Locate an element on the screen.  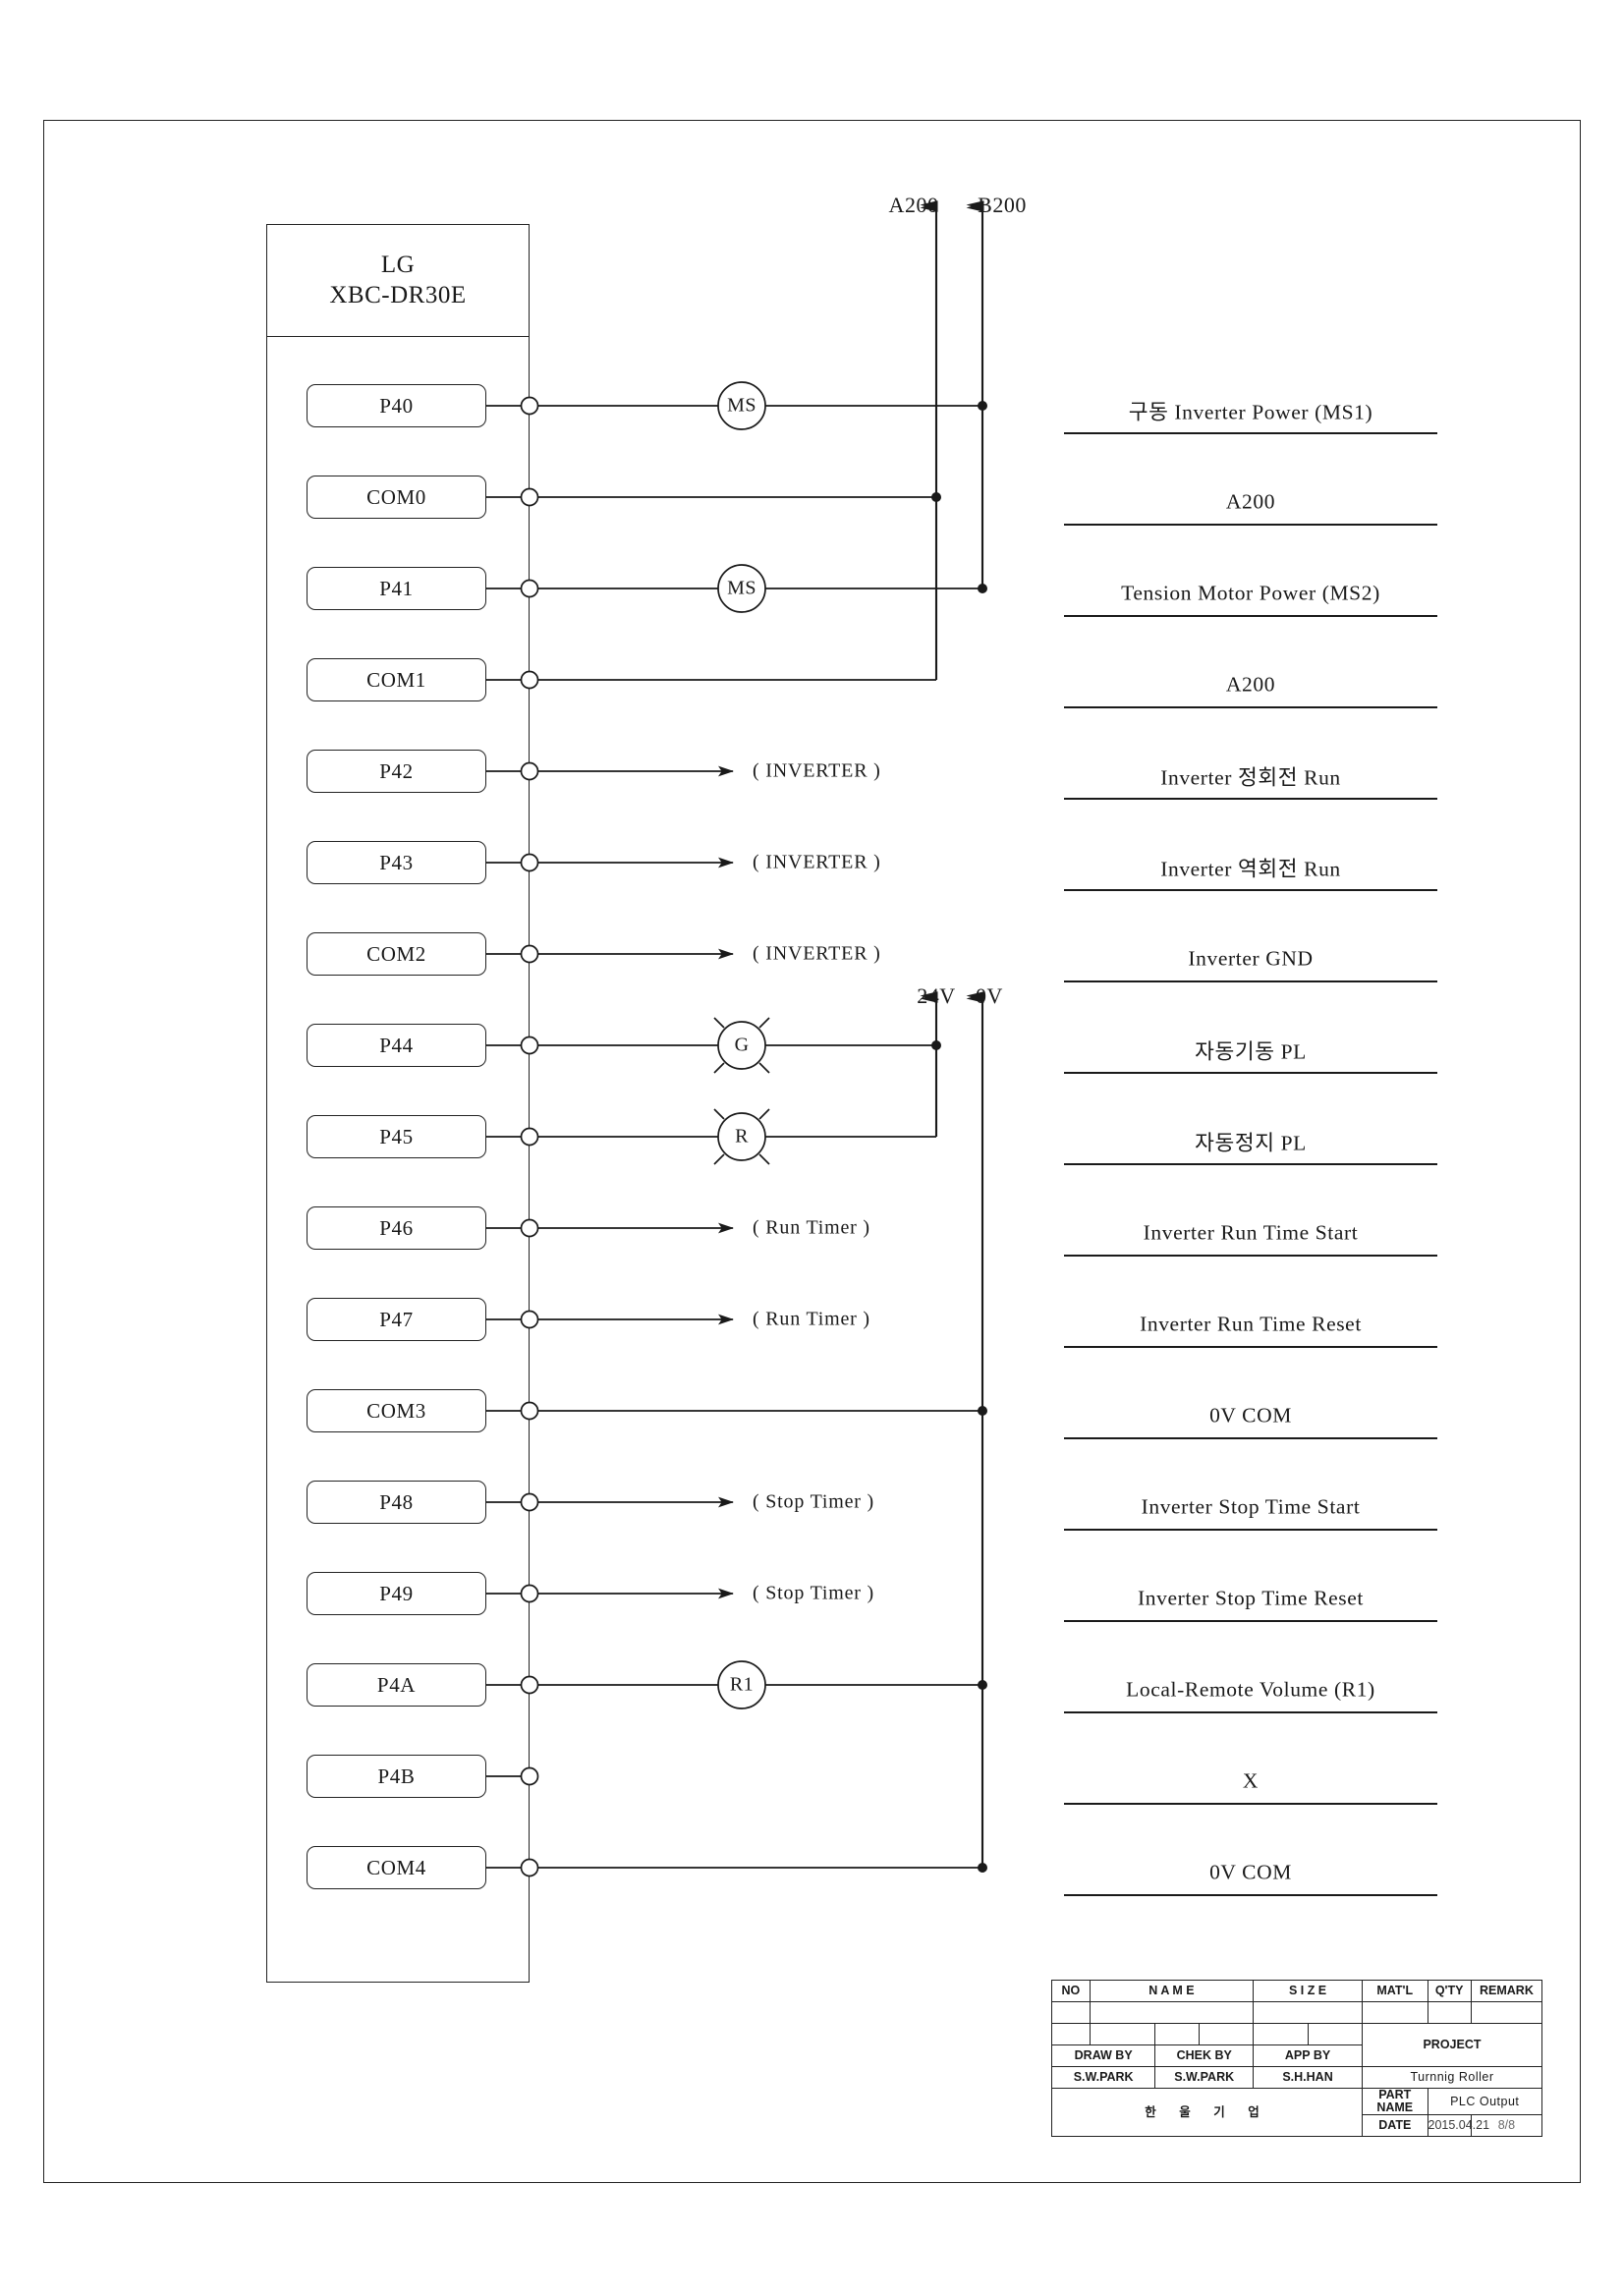
signal-desc-p42: Inverter 정회전 Run is located at coordinates (1250, 777).